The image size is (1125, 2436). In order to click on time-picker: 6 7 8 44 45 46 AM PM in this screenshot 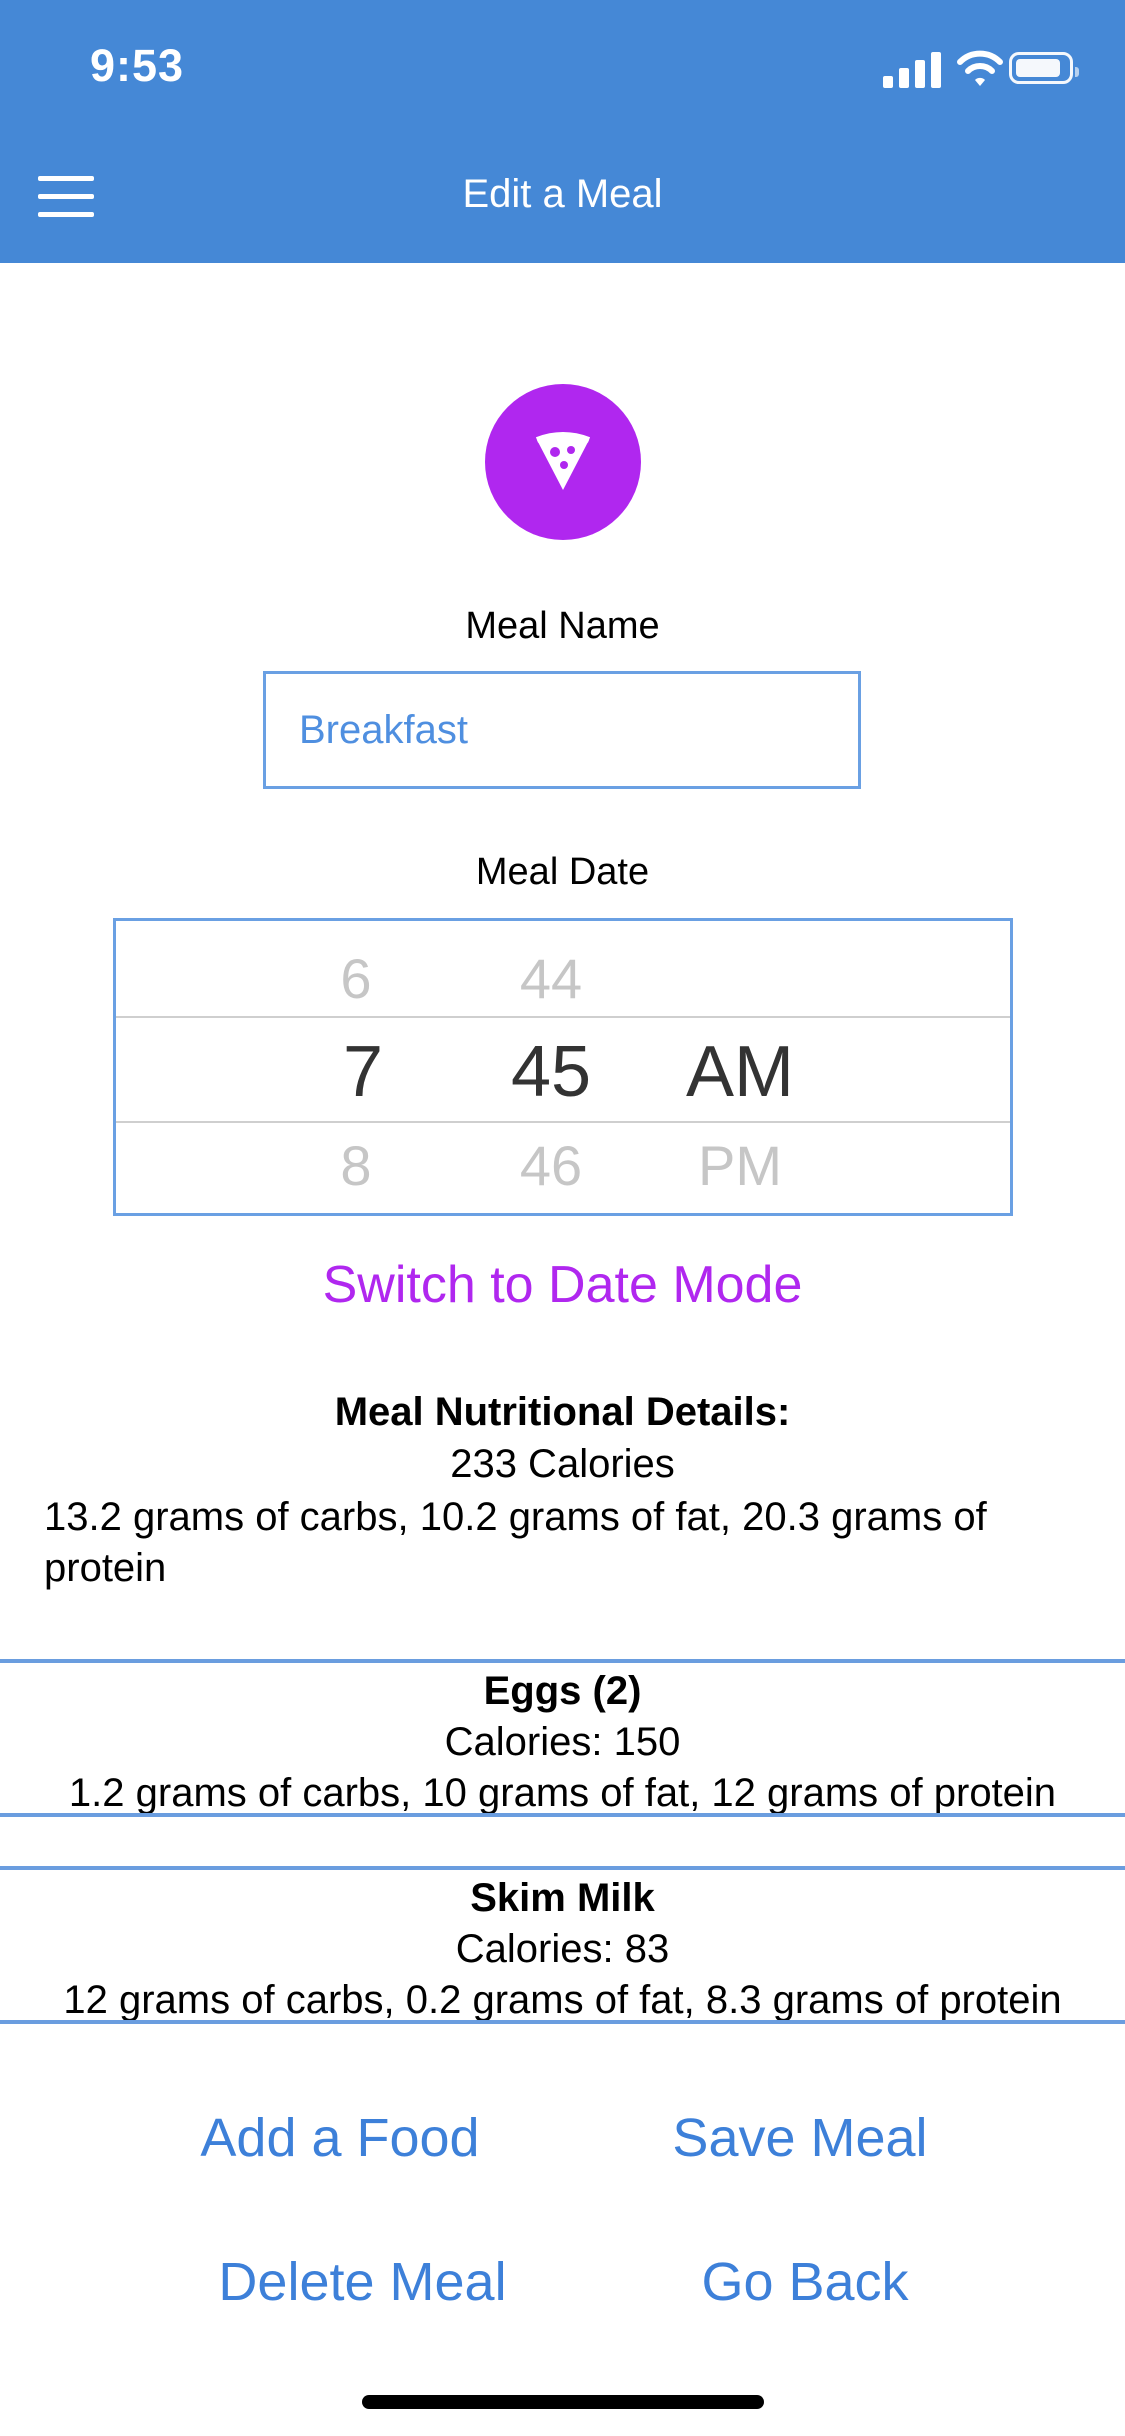, I will do `click(563, 1067)`.